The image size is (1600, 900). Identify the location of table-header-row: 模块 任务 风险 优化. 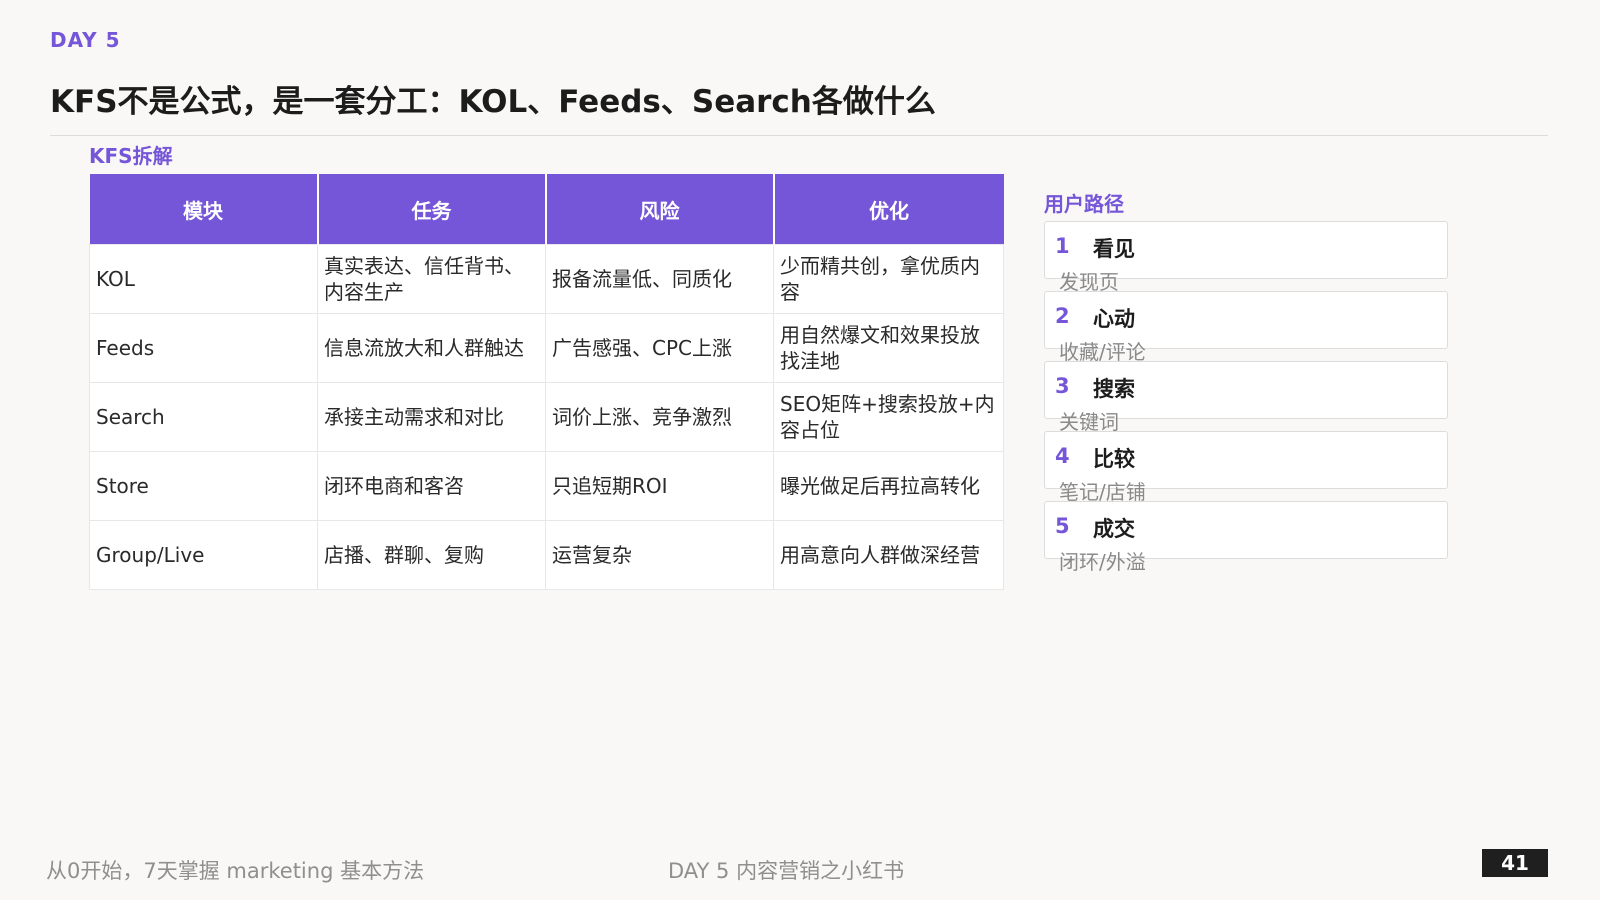
(546, 209).